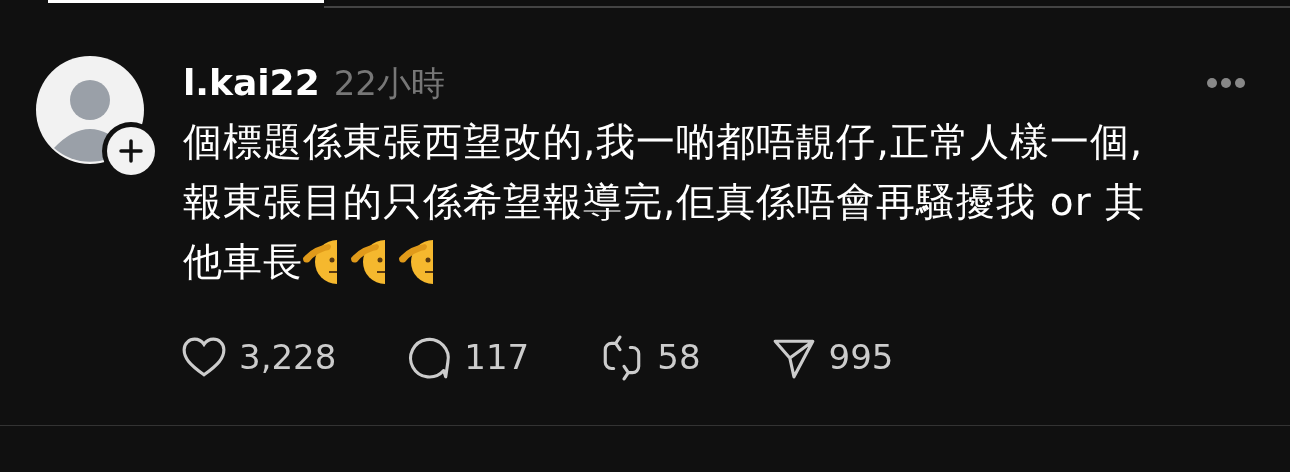  Describe the element at coordinates (861, 357) in the screenshot. I see `action-count: 995` at that location.